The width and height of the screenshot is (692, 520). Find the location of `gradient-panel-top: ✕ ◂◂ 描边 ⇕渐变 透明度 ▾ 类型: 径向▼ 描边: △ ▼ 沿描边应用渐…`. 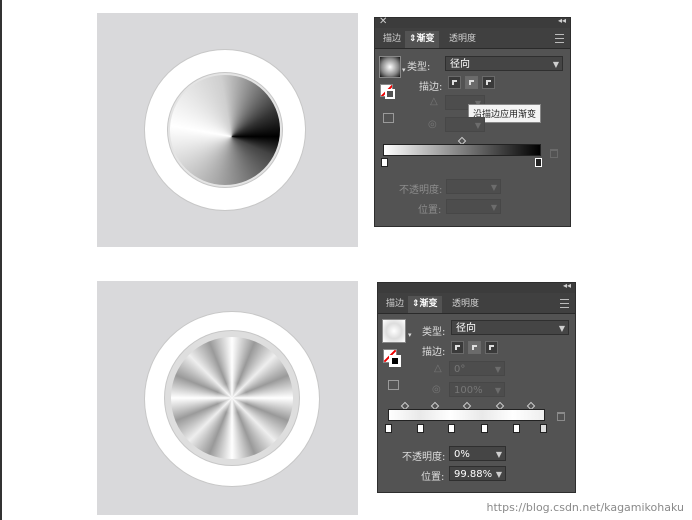

gradient-panel-top: ✕ ◂◂ 描边 ⇕渐变 透明度 ▾ 类型: 径向▼ 描边: △ ▼ 沿描边应用渐… is located at coordinates (472, 121).